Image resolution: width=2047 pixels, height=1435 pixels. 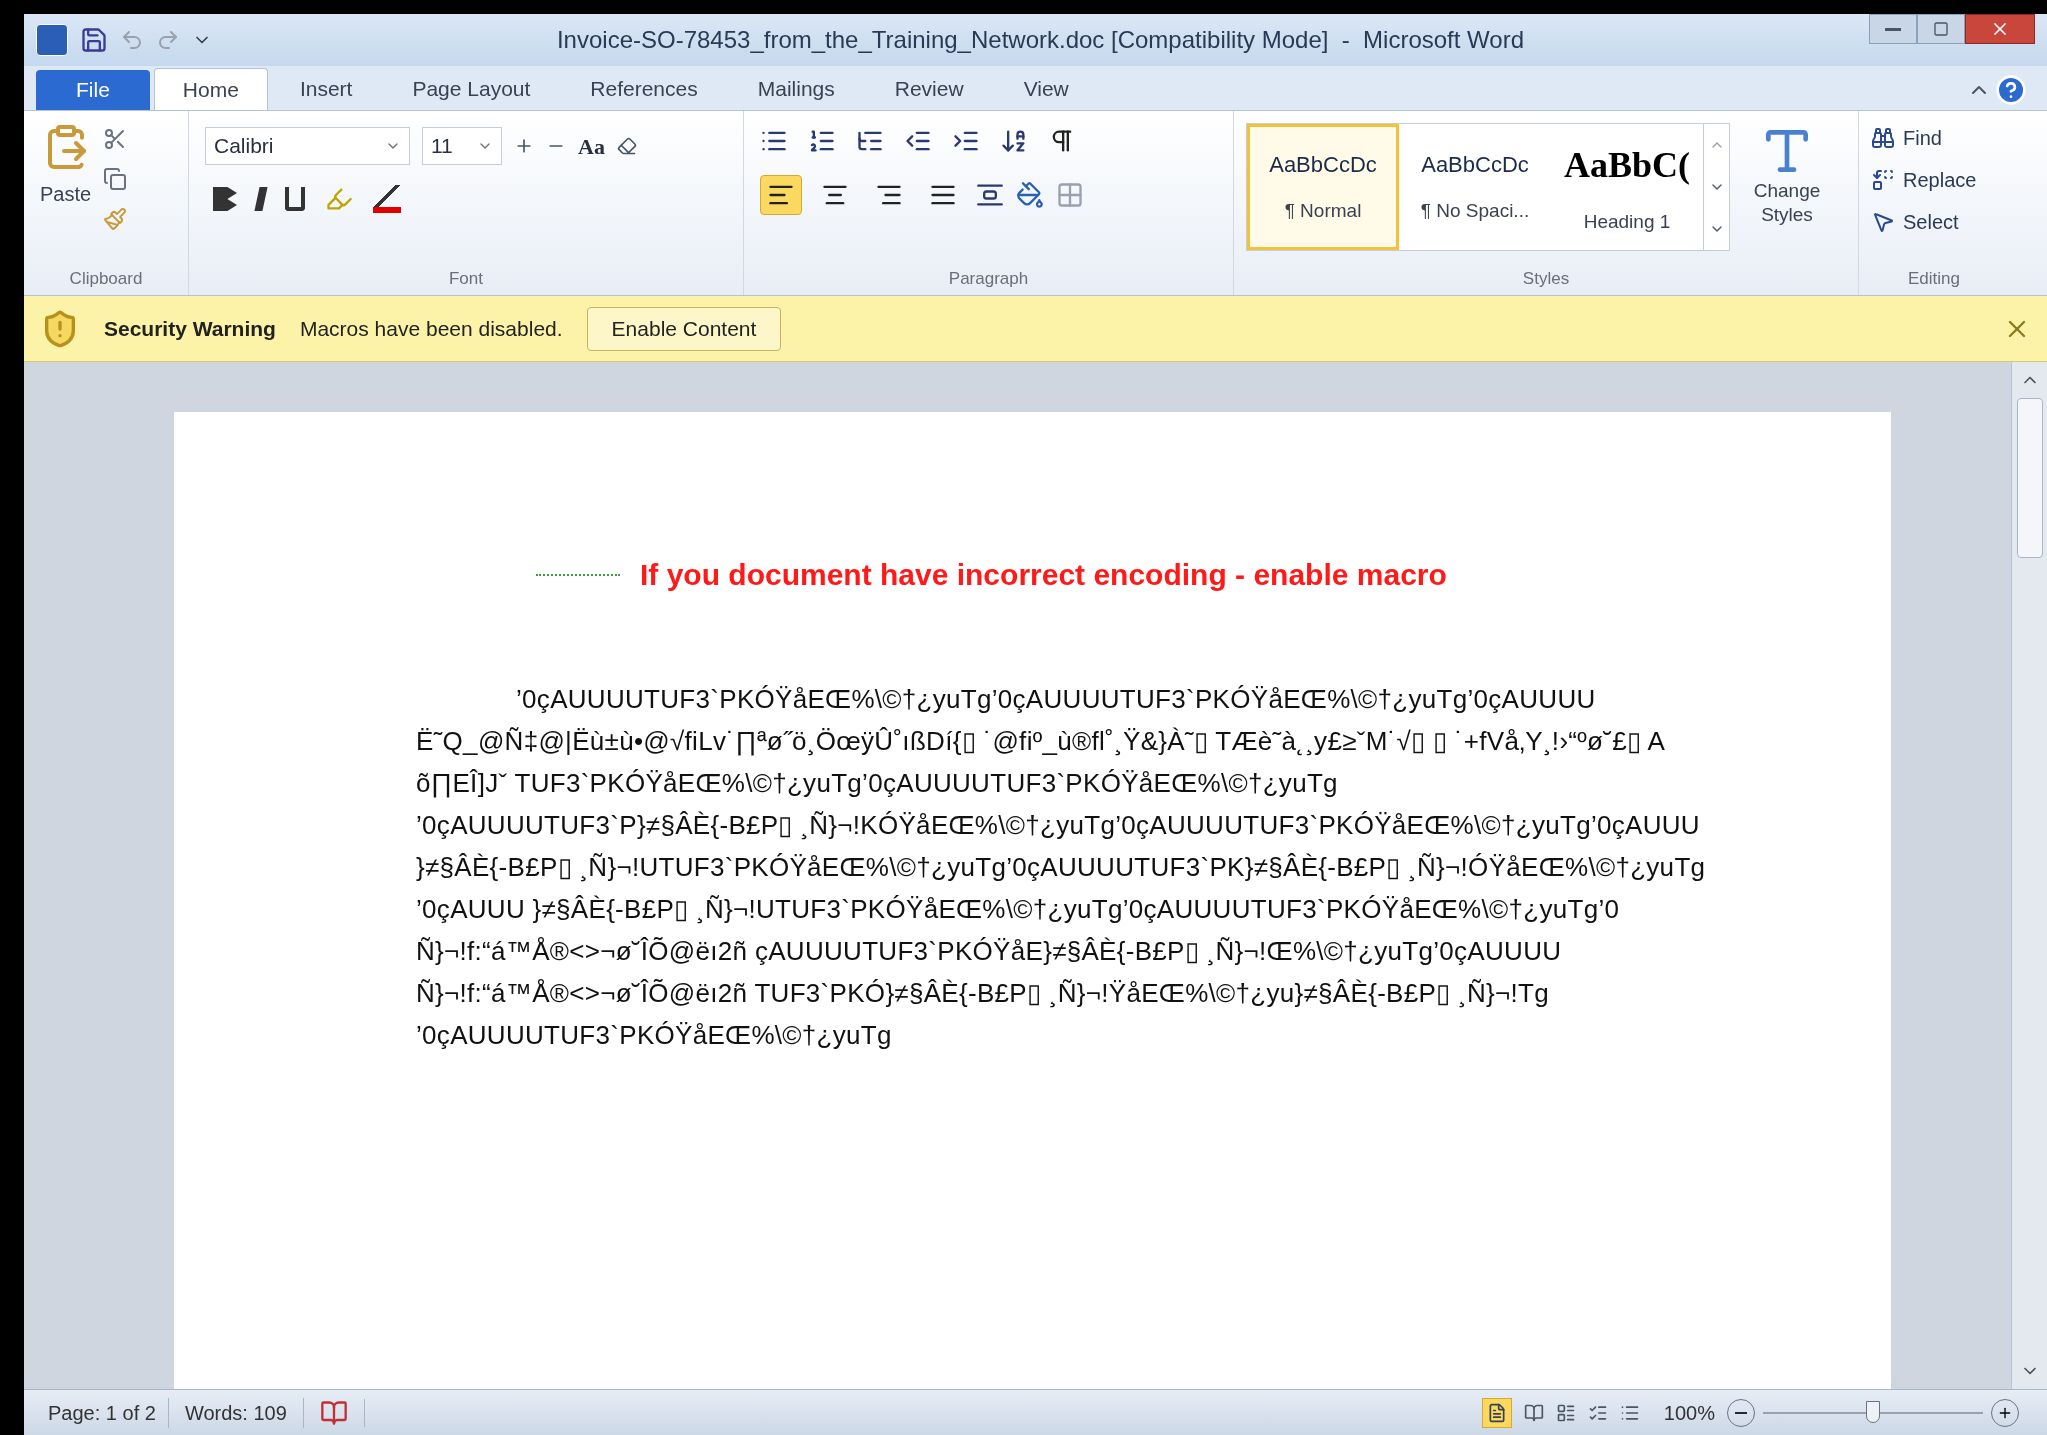 What do you see at coordinates (115, 179) in the screenshot?
I see `copy-icon` at bounding box center [115, 179].